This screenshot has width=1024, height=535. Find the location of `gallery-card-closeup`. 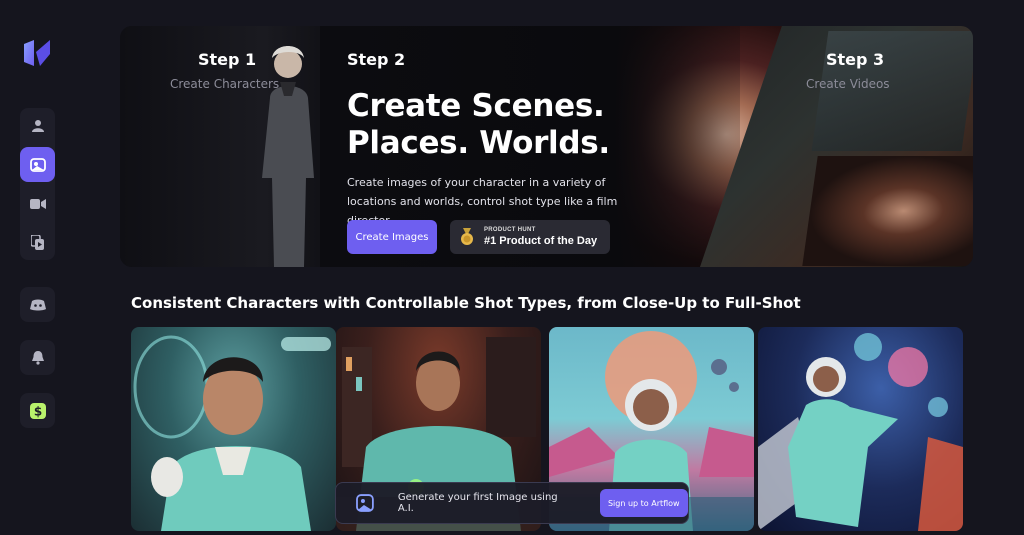

gallery-card-closeup is located at coordinates (233, 429).